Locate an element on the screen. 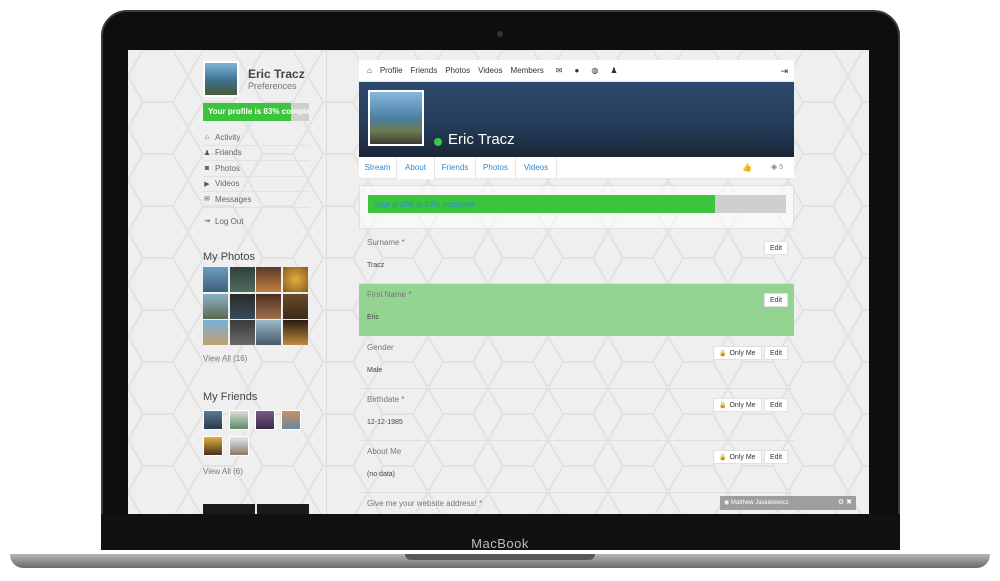  my-photos-title: My Photos is located at coordinates (229, 257).